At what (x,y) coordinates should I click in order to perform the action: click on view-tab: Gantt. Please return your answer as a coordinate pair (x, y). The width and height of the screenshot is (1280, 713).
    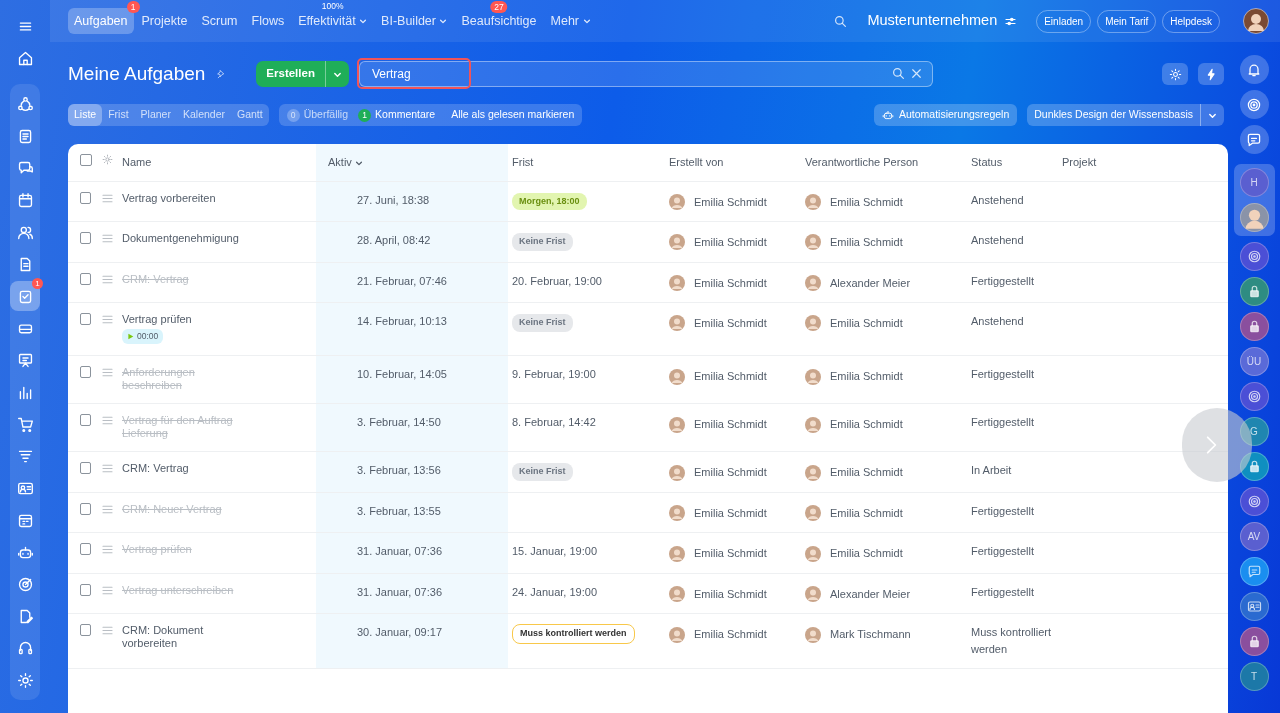
    Looking at the image, I should click on (250, 115).